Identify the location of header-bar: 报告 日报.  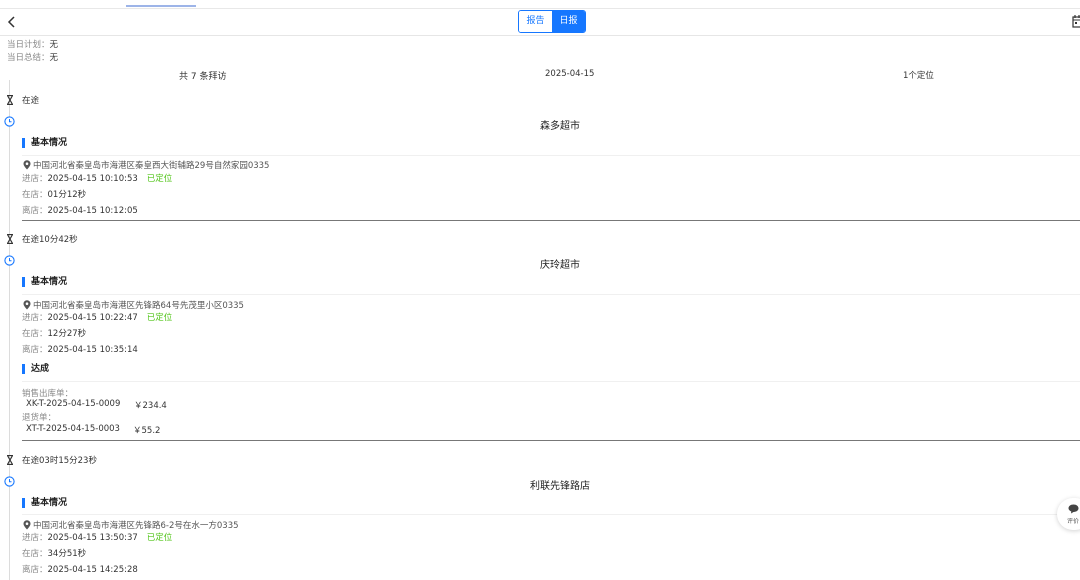
(540, 22).